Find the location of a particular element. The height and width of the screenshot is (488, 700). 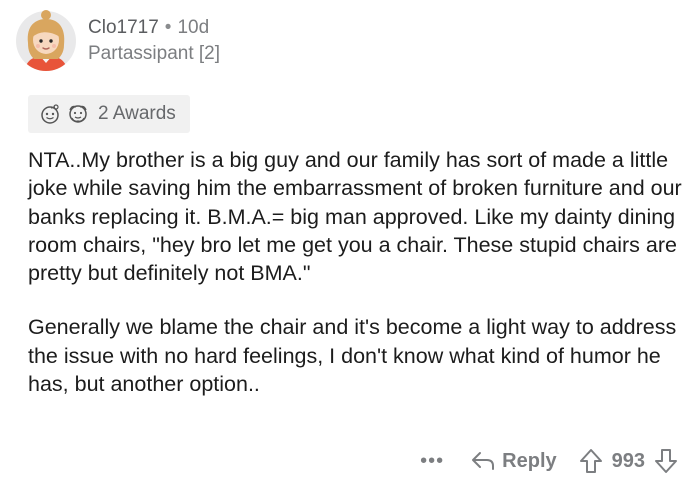

downvote-icon is located at coordinates (666, 461).